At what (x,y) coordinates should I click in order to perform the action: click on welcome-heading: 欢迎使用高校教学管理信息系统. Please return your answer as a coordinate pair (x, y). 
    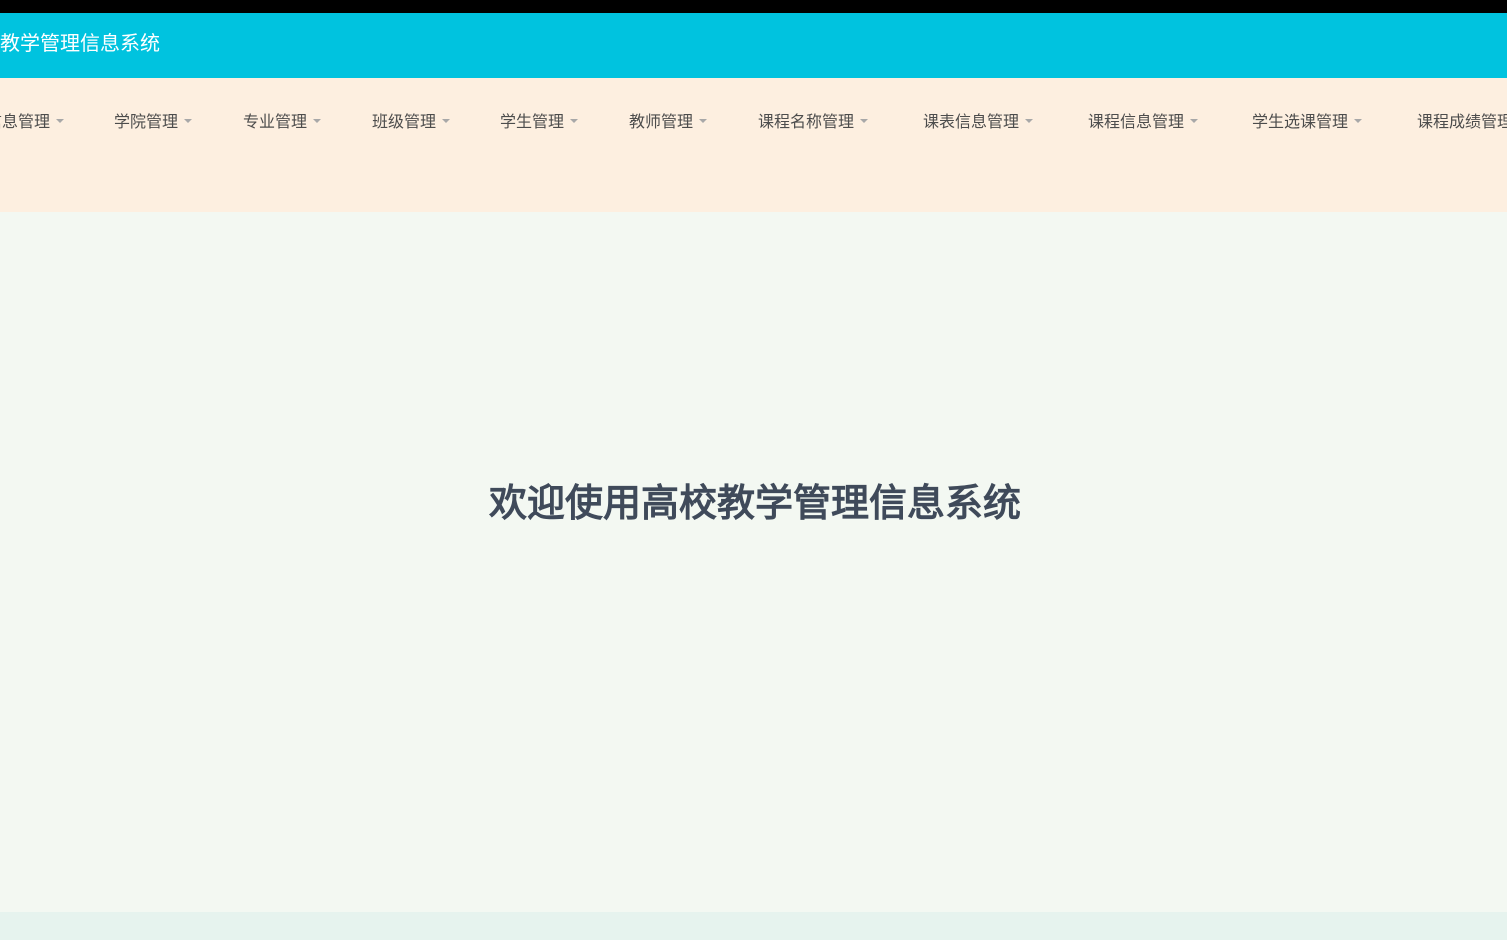
    Looking at the image, I should click on (754, 503).